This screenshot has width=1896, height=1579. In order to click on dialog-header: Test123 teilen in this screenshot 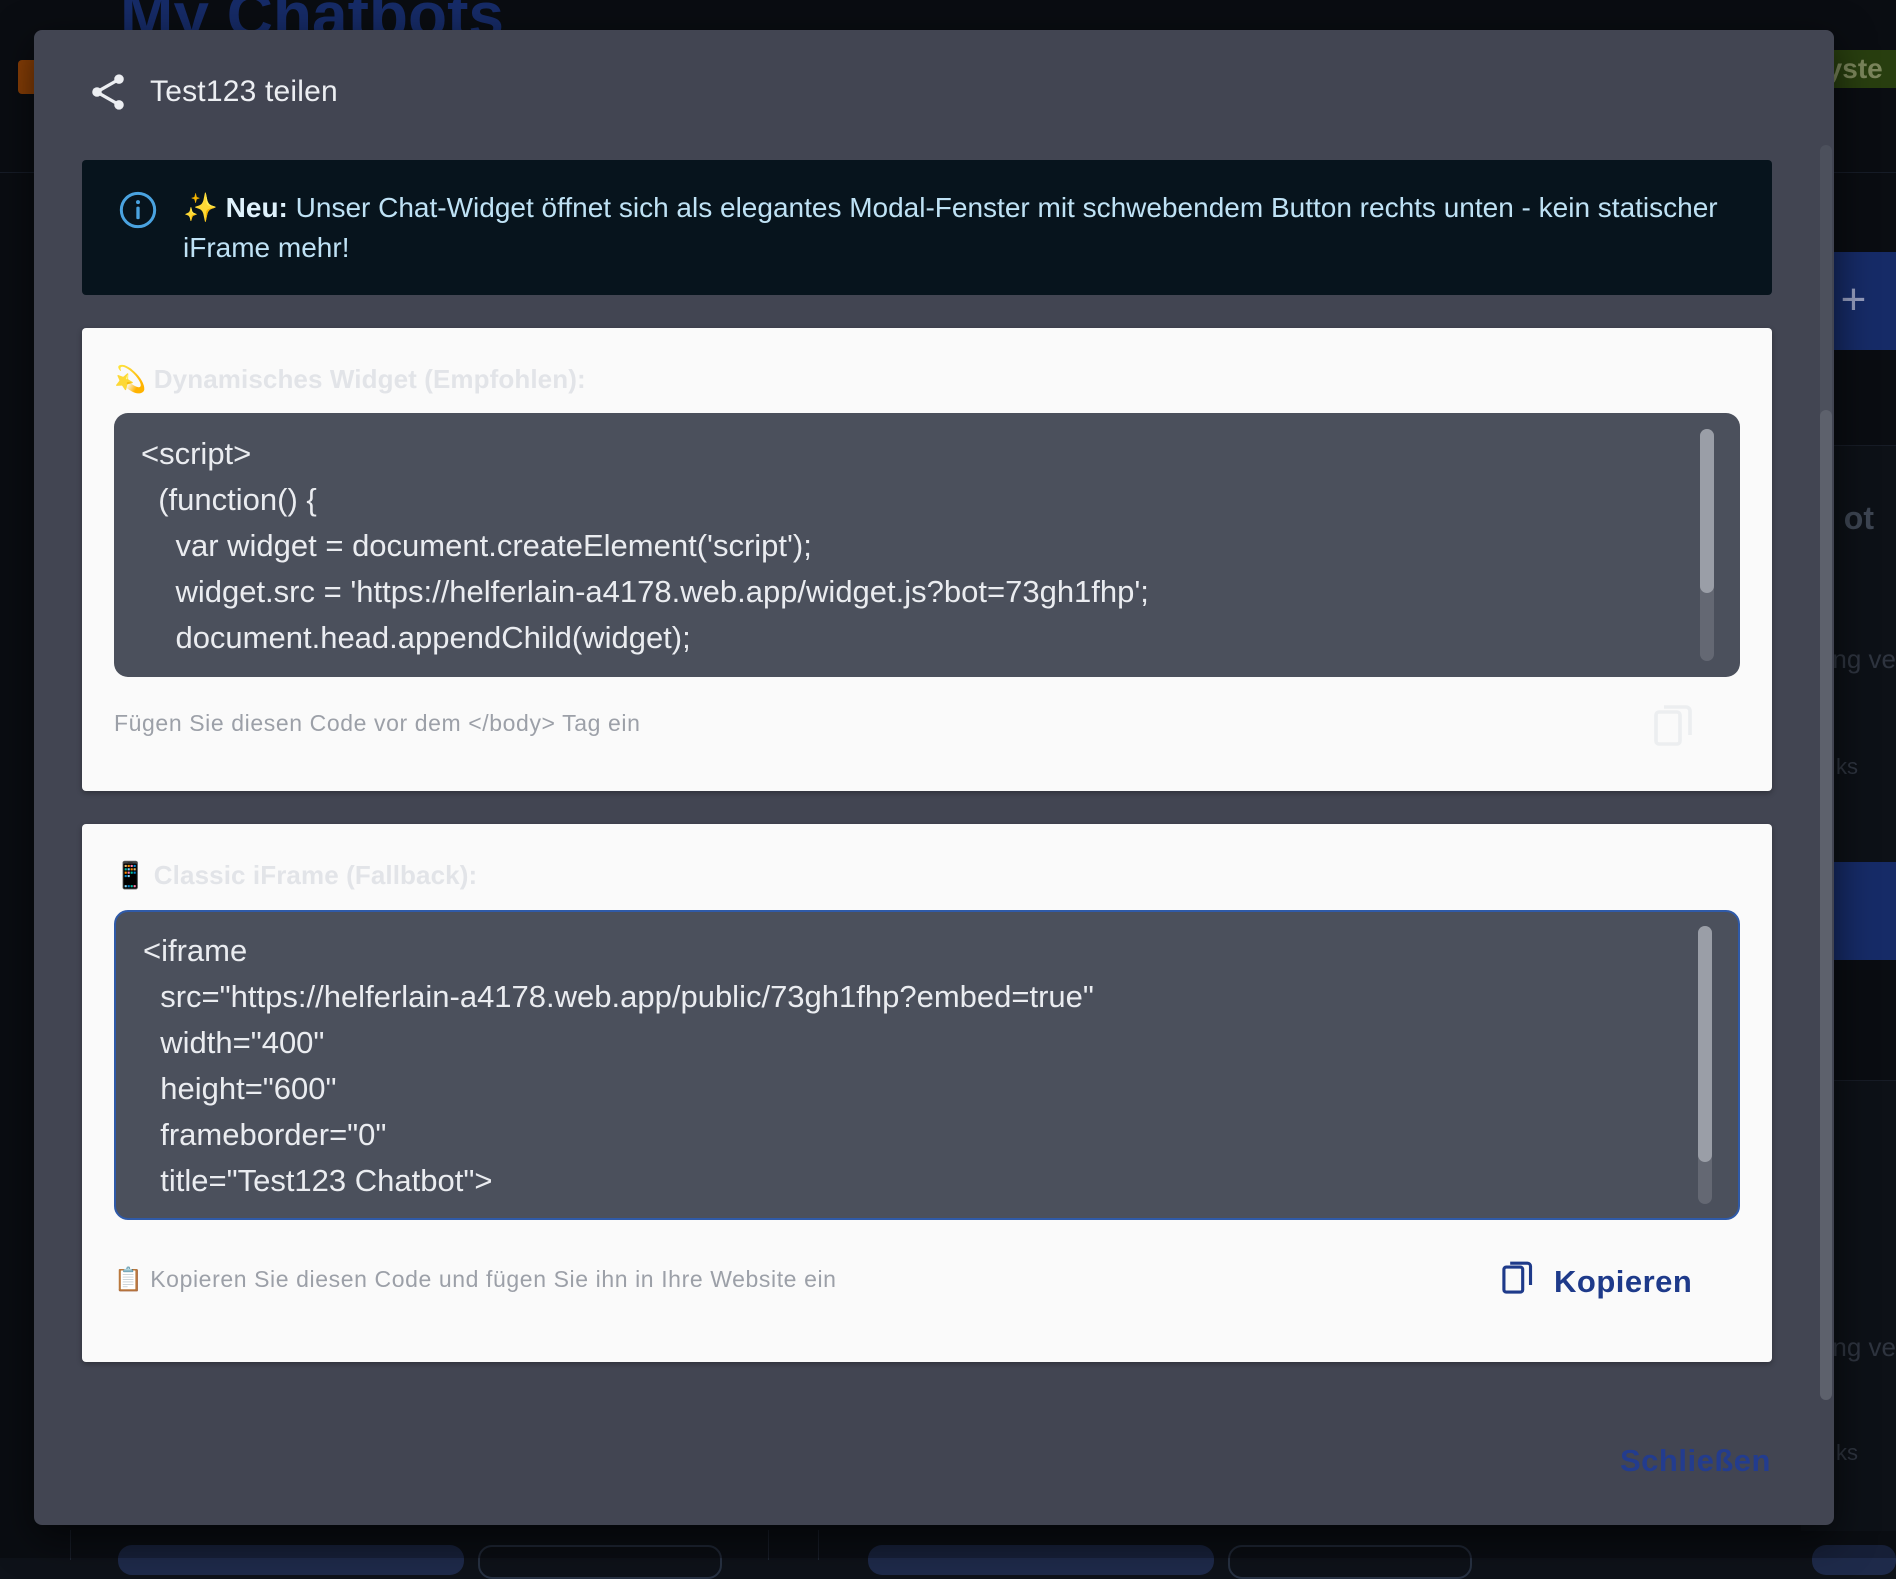, I will do `click(212, 92)`.